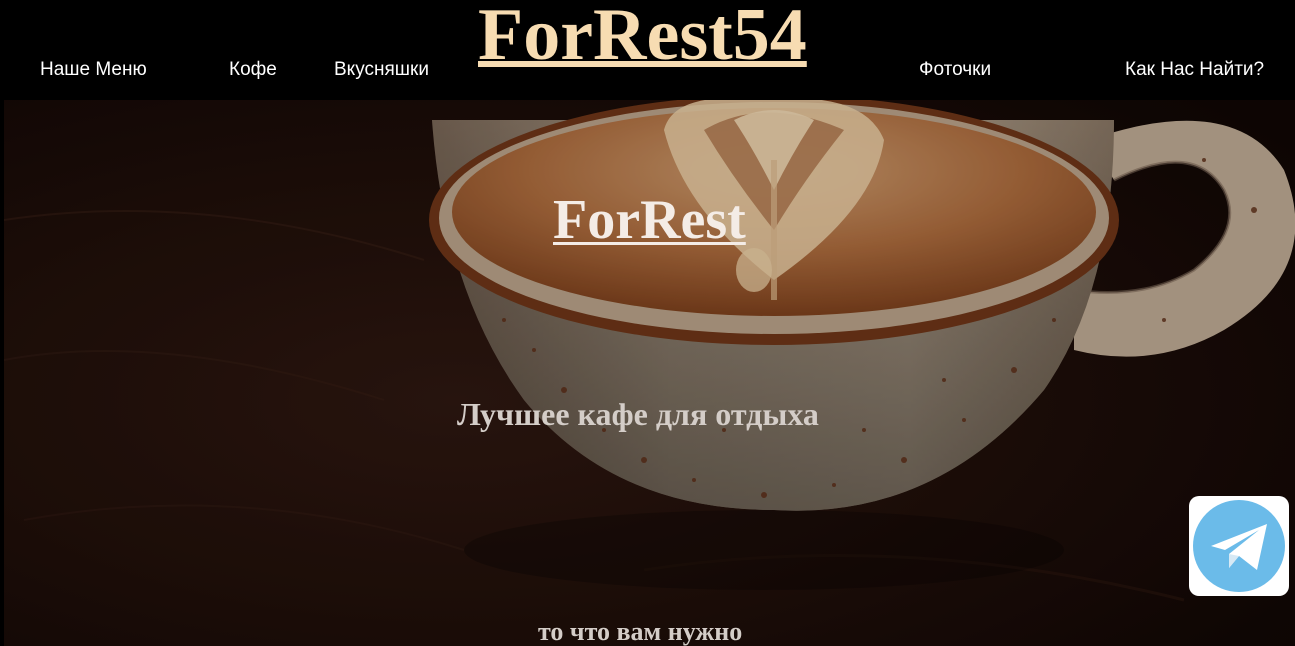  Describe the element at coordinates (1194, 70) in the screenshot. I see `nav-link-find-us: Как Нас Найти?` at that location.